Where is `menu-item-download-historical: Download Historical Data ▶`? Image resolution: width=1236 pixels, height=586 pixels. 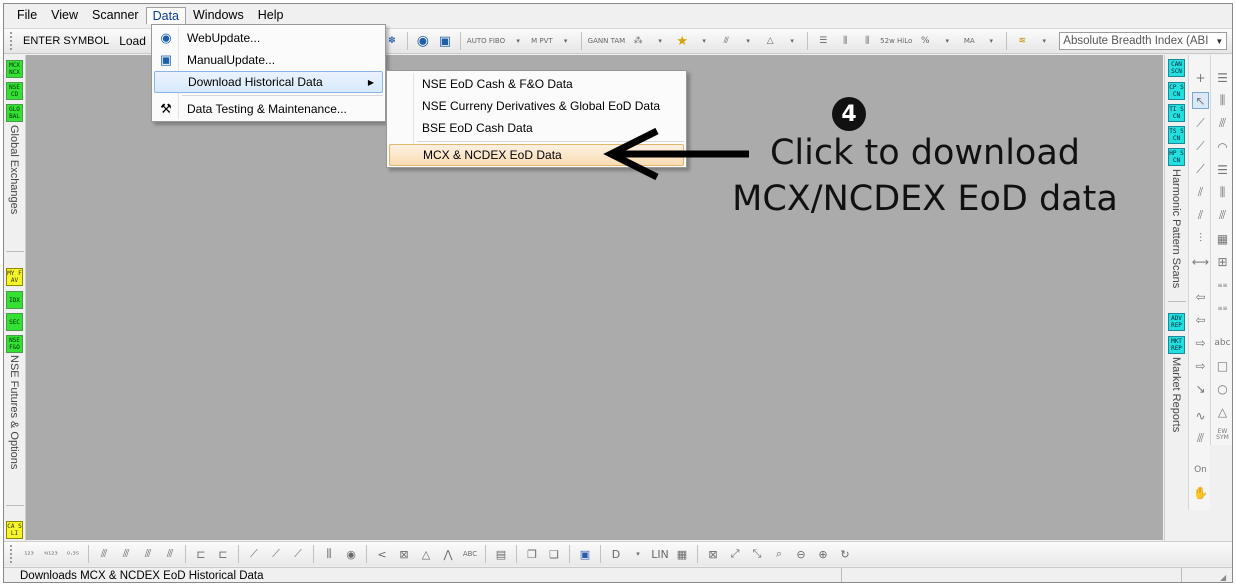
menu-item-download-historical: Download Historical Data ▶ is located at coordinates (268, 82).